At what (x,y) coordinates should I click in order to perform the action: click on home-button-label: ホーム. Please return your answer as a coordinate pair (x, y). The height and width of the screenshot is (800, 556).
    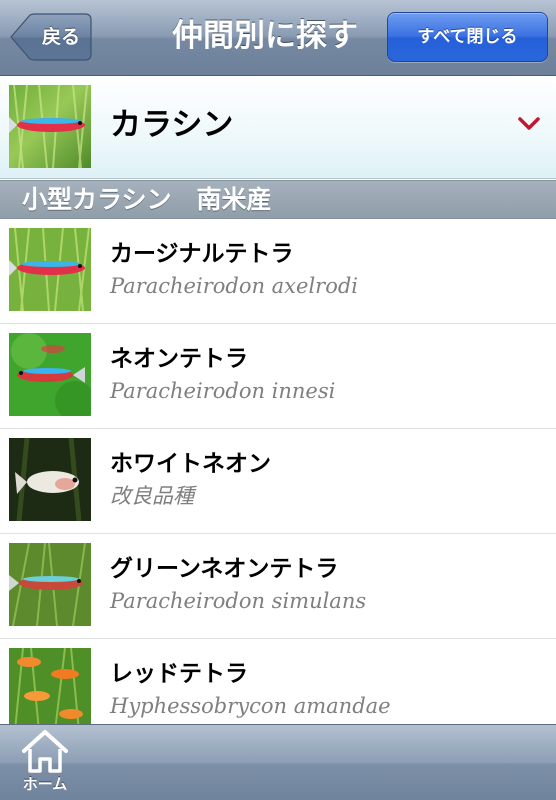
    Looking at the image, I should click on (45, 784).